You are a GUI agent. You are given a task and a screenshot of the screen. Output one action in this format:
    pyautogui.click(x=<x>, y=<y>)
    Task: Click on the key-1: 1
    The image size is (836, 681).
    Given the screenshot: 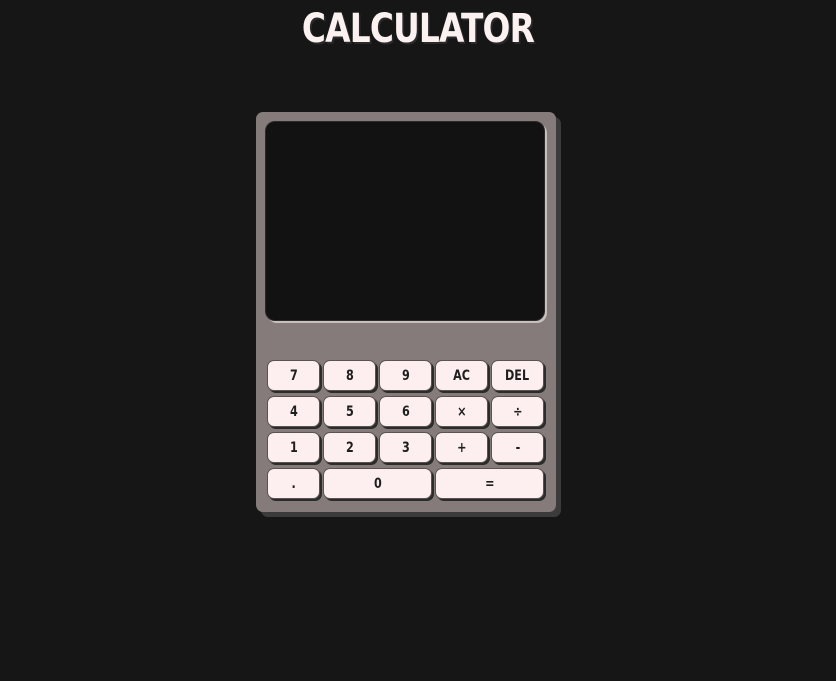 What is the action you would take?
    pyautogui.click(x=293, y=447)
    